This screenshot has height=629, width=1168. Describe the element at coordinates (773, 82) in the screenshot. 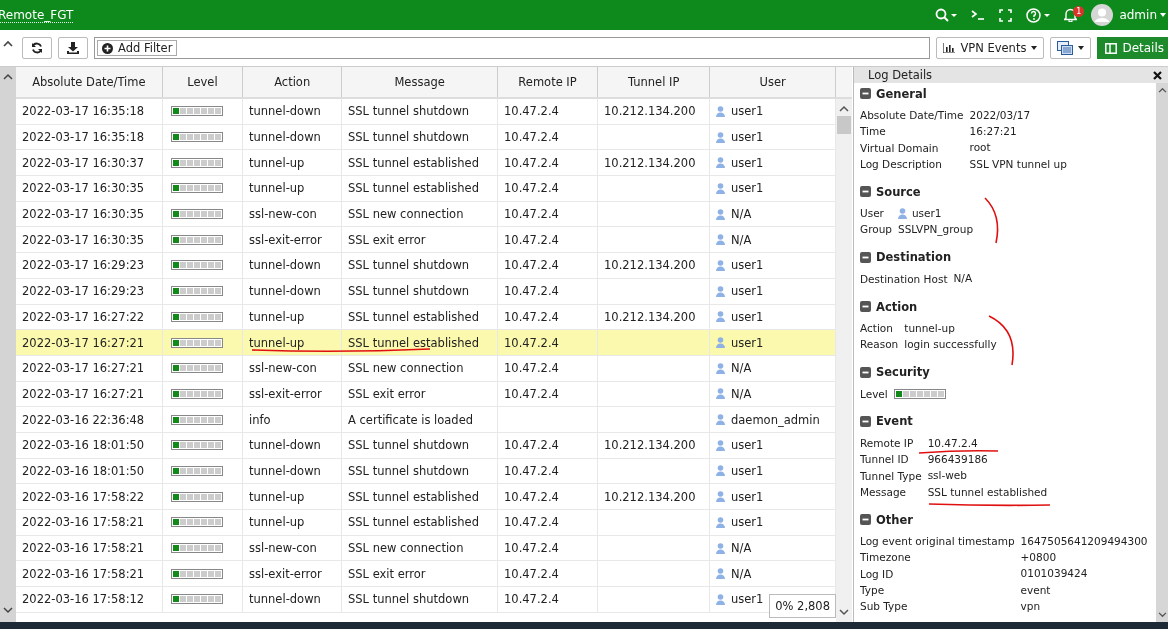

I see `column-header: User` at that location.